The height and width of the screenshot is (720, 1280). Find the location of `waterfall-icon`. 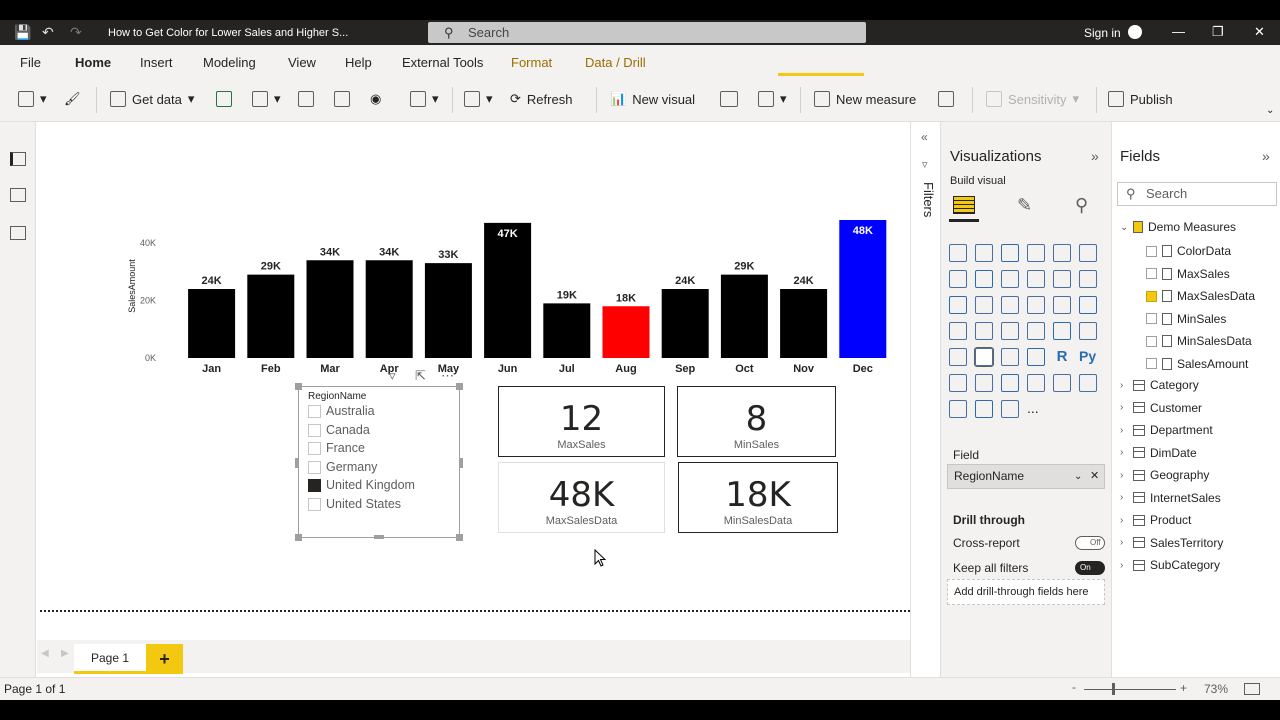

waterfall-icon is located at coordinates (958, 305).